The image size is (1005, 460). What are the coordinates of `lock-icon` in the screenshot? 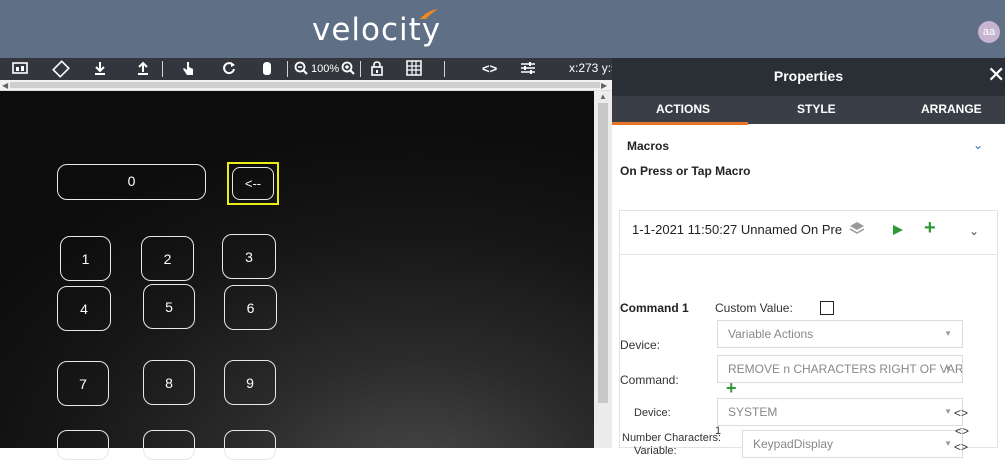 It's located at (377, 69).